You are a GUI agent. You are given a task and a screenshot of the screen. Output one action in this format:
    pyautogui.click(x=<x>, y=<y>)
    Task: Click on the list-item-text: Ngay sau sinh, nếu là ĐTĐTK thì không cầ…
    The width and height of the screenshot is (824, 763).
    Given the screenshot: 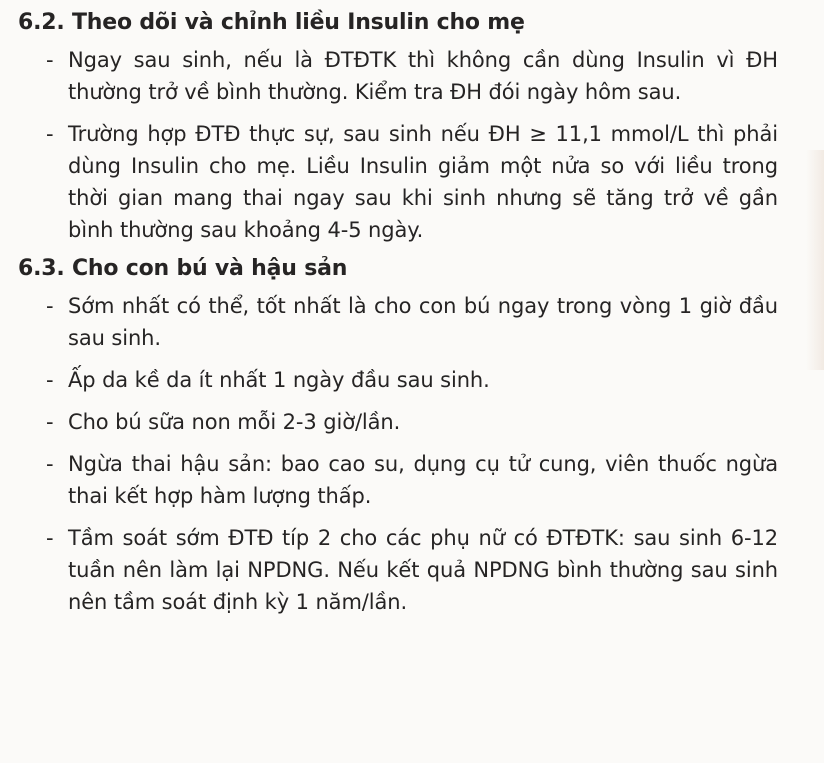 What is the action you would take?
    pyautogui.click(x=423, y=76)
    